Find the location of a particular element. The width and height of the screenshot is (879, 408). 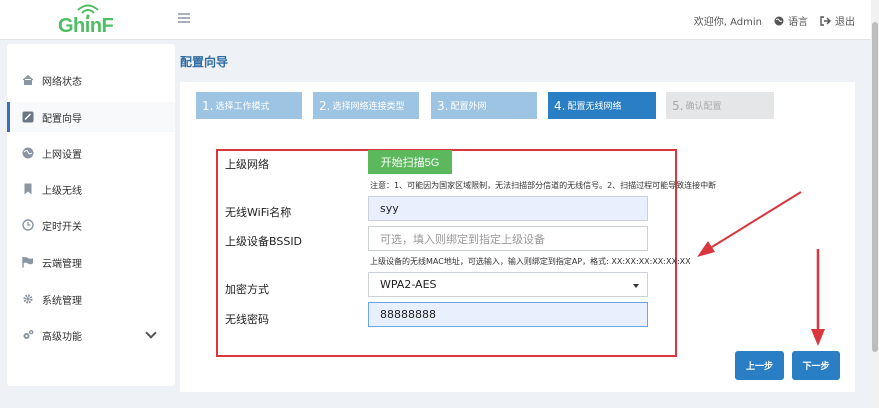

upstream-network-label: 上级网络 is located at coordinates (247, 164).